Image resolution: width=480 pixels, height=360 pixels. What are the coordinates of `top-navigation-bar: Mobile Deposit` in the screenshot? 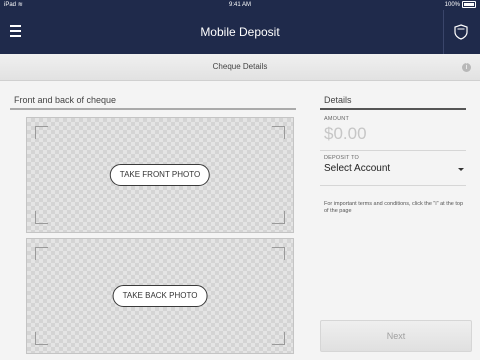 It's located at (240, 32).